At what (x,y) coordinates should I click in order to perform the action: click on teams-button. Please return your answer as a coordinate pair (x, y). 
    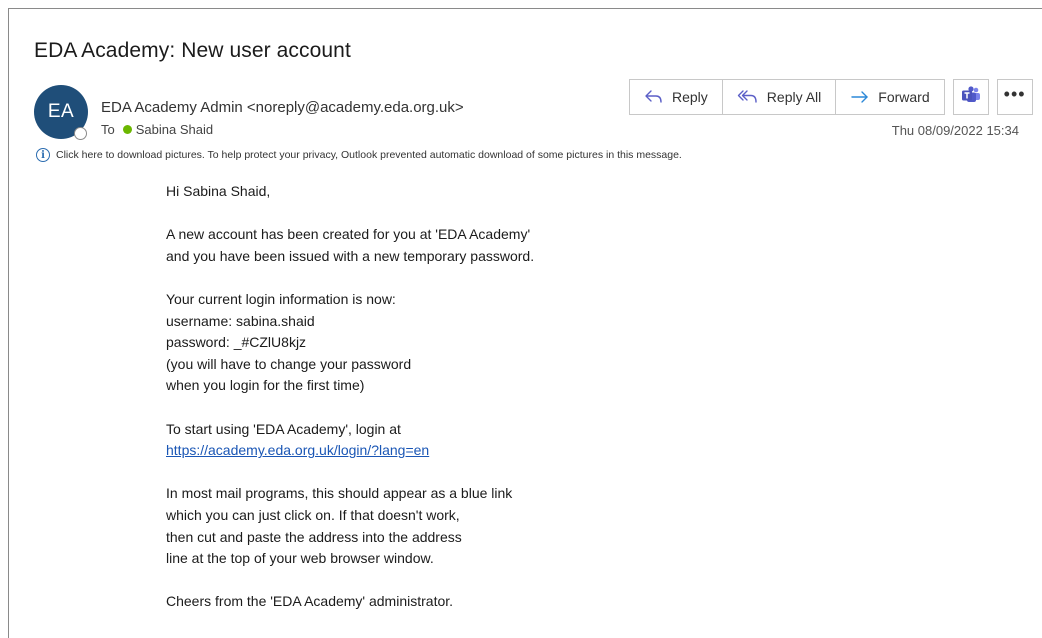
    Looking at the image, I should click on (970, 97).